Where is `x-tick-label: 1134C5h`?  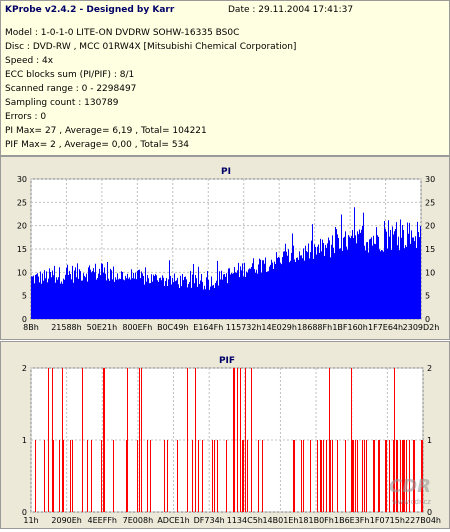 x-tick-label: 1134C5h is located at coordinates (245, 520).